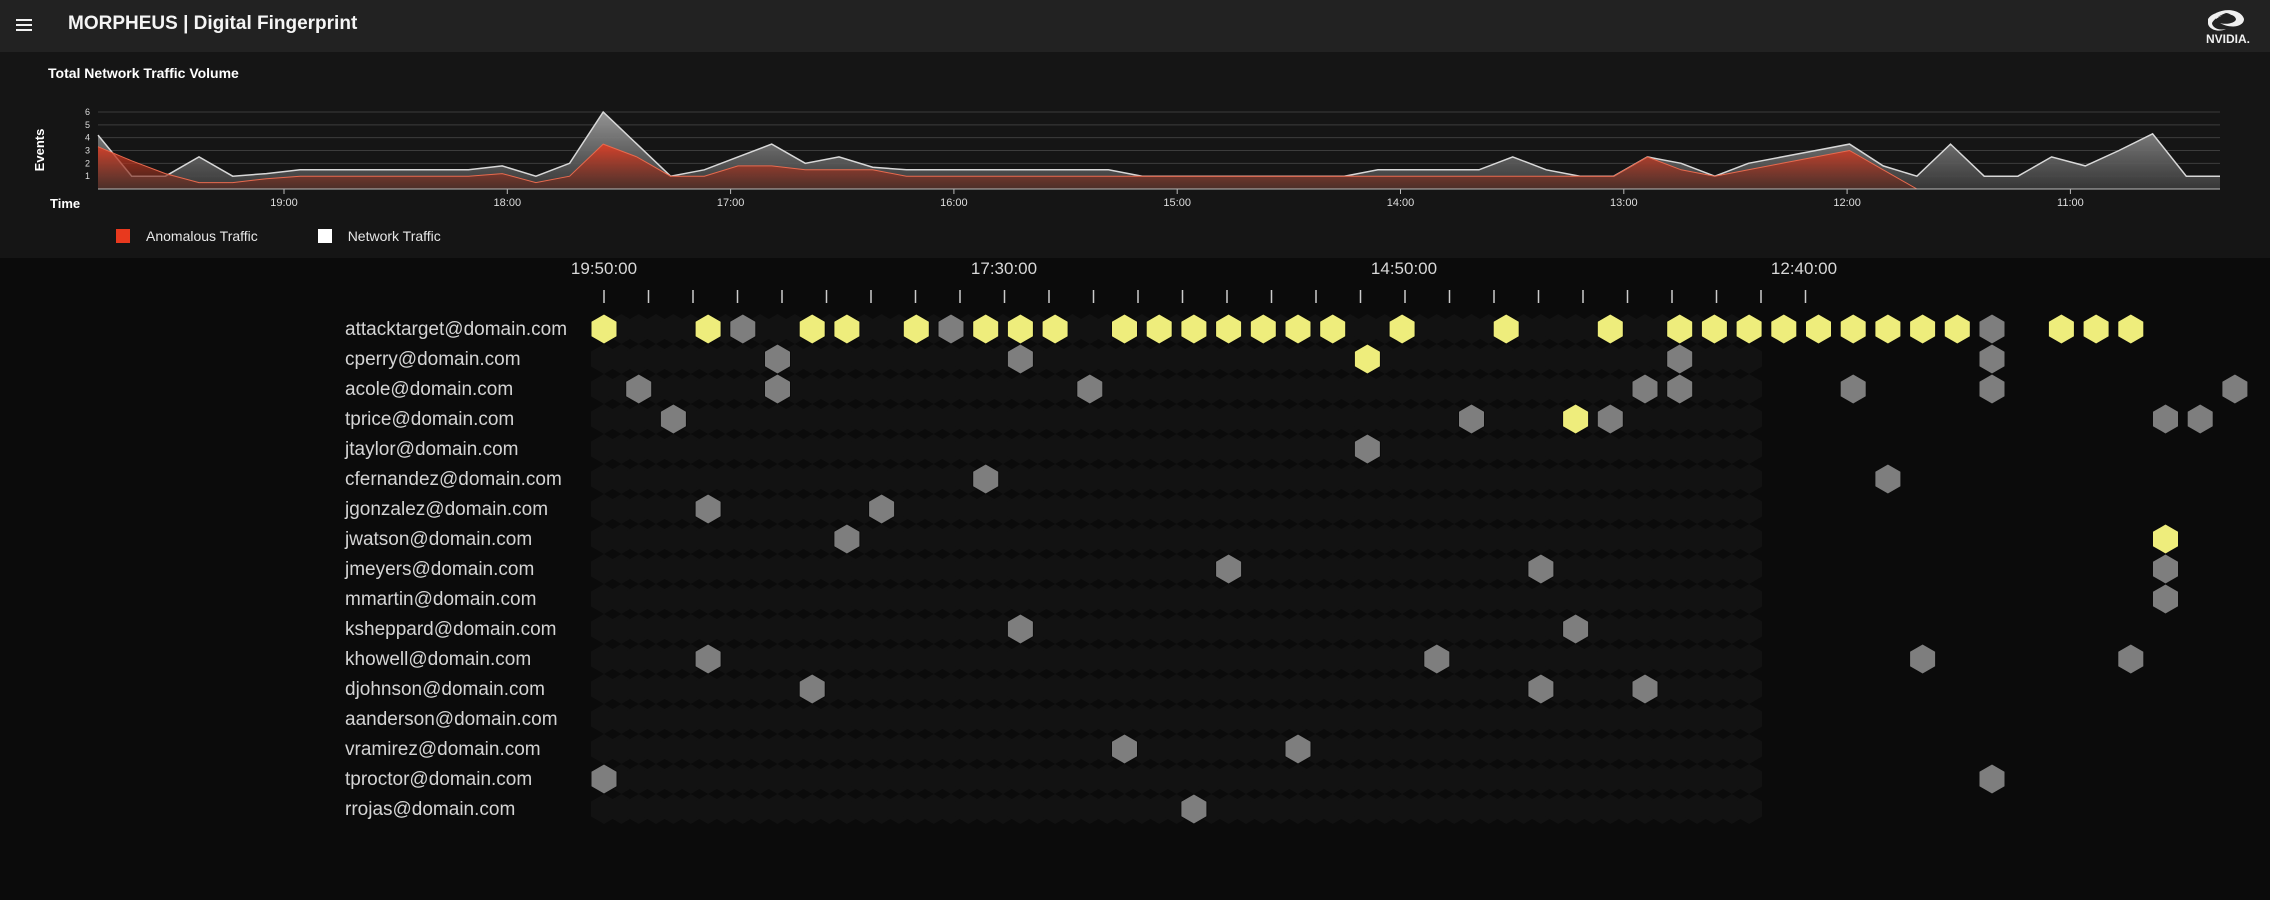 Image resolution: width=2270 pixels, height=900 pixels. What do you see at coordinates (24, 26) in the screenshot?
I see `menu-icon` at bounding box center [24, 26].